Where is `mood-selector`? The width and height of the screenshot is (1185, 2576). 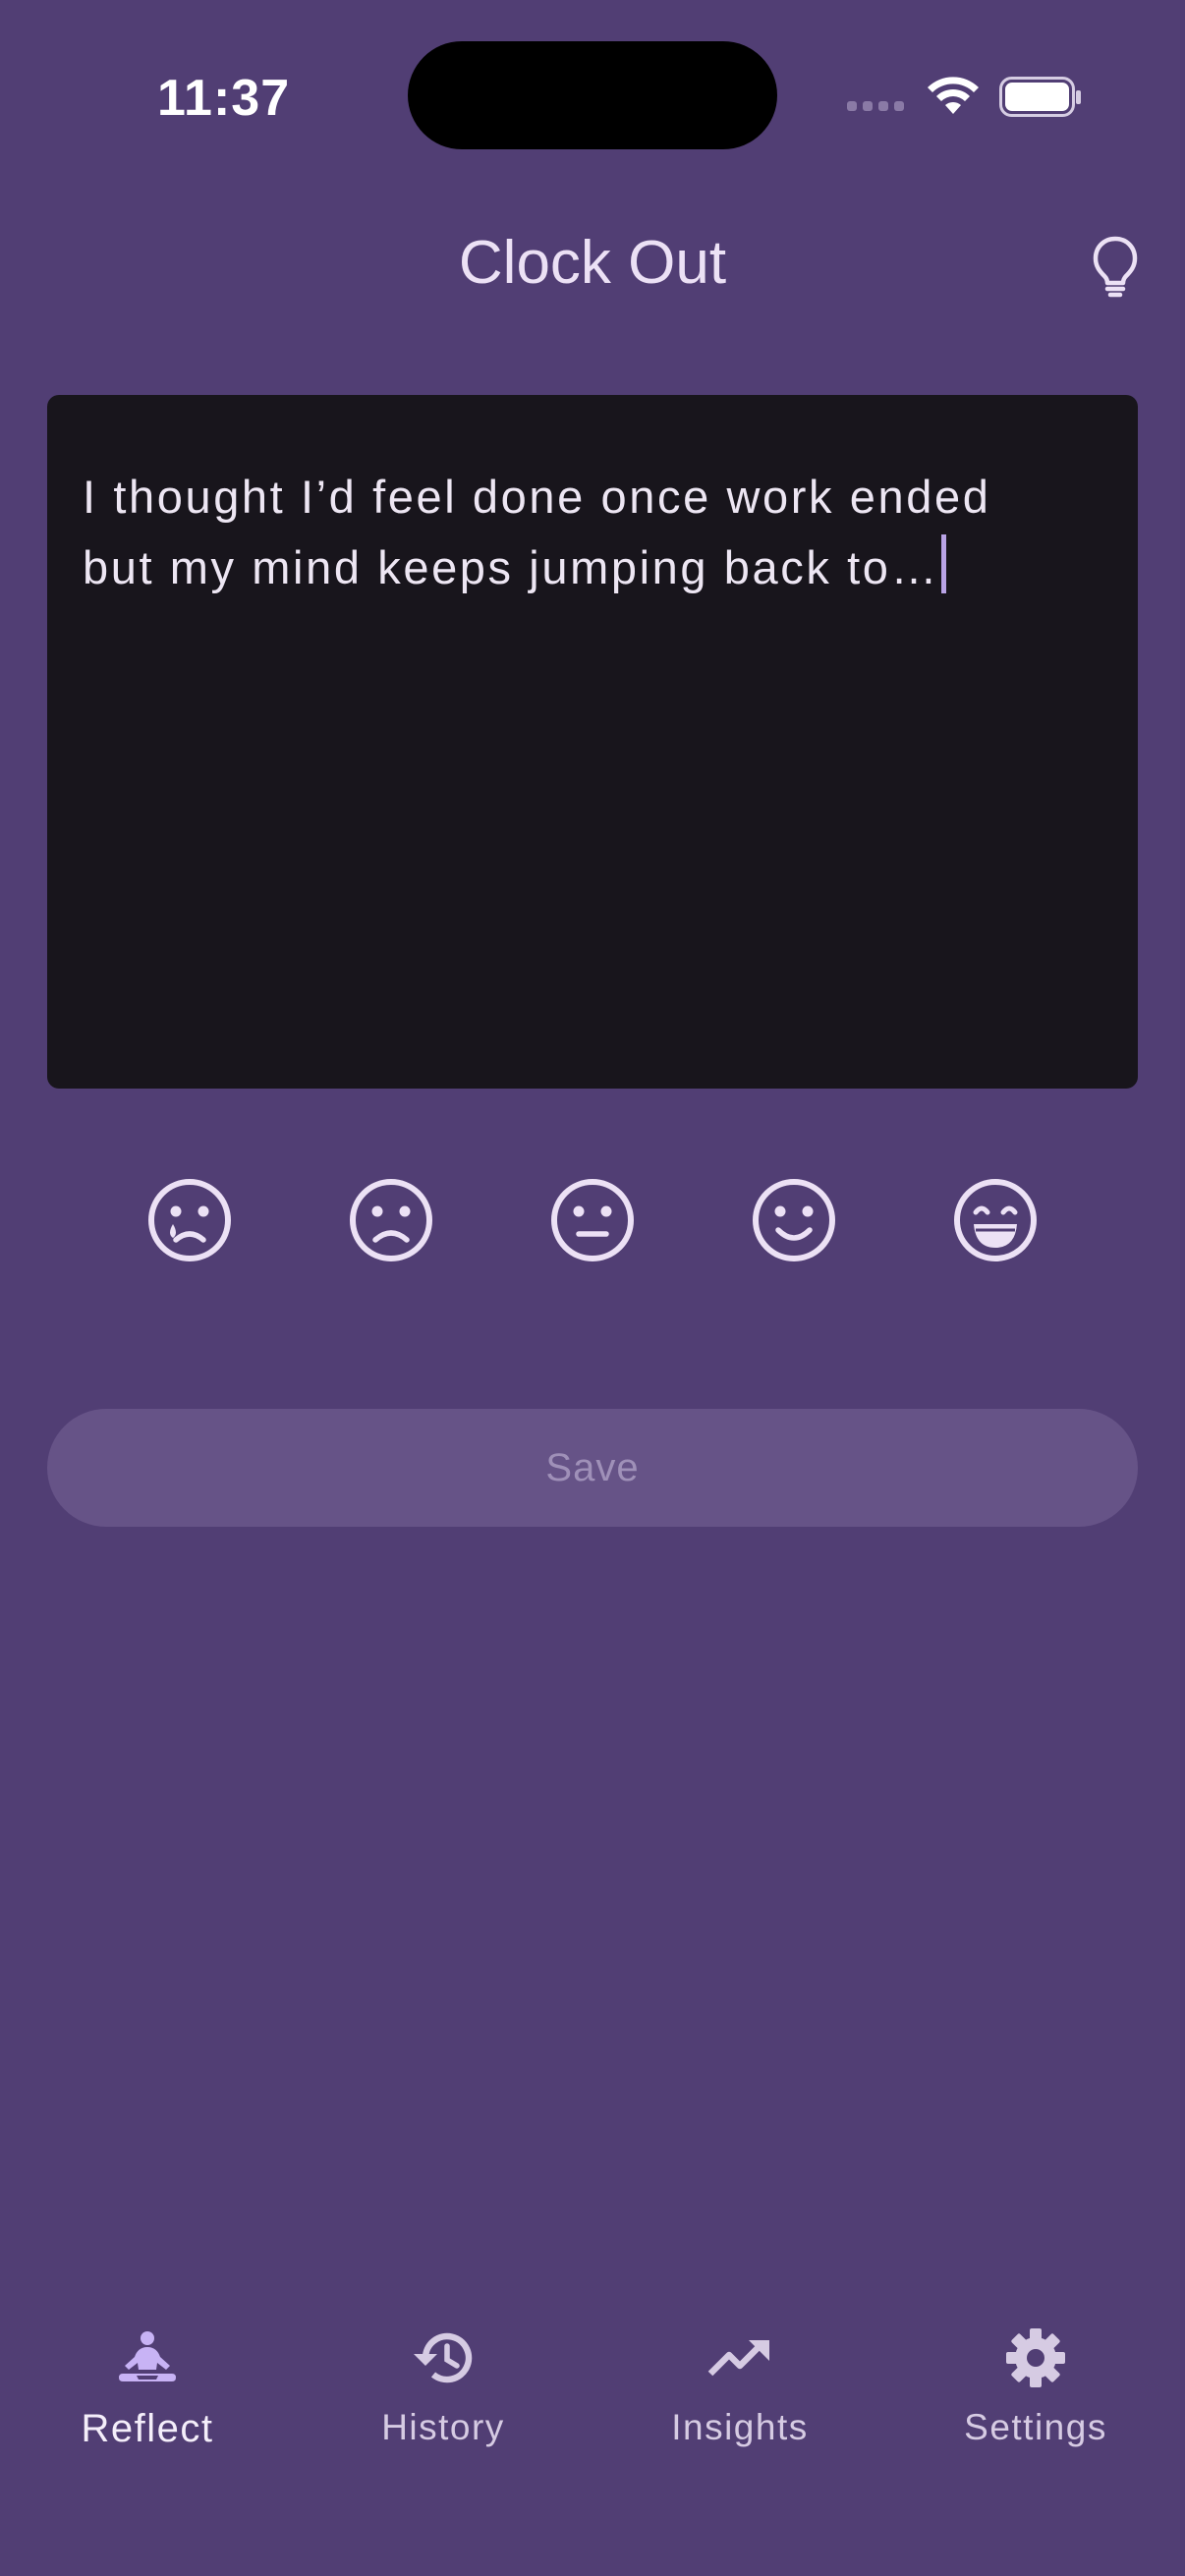 mood-selector is located at coordinates (592, 1220).